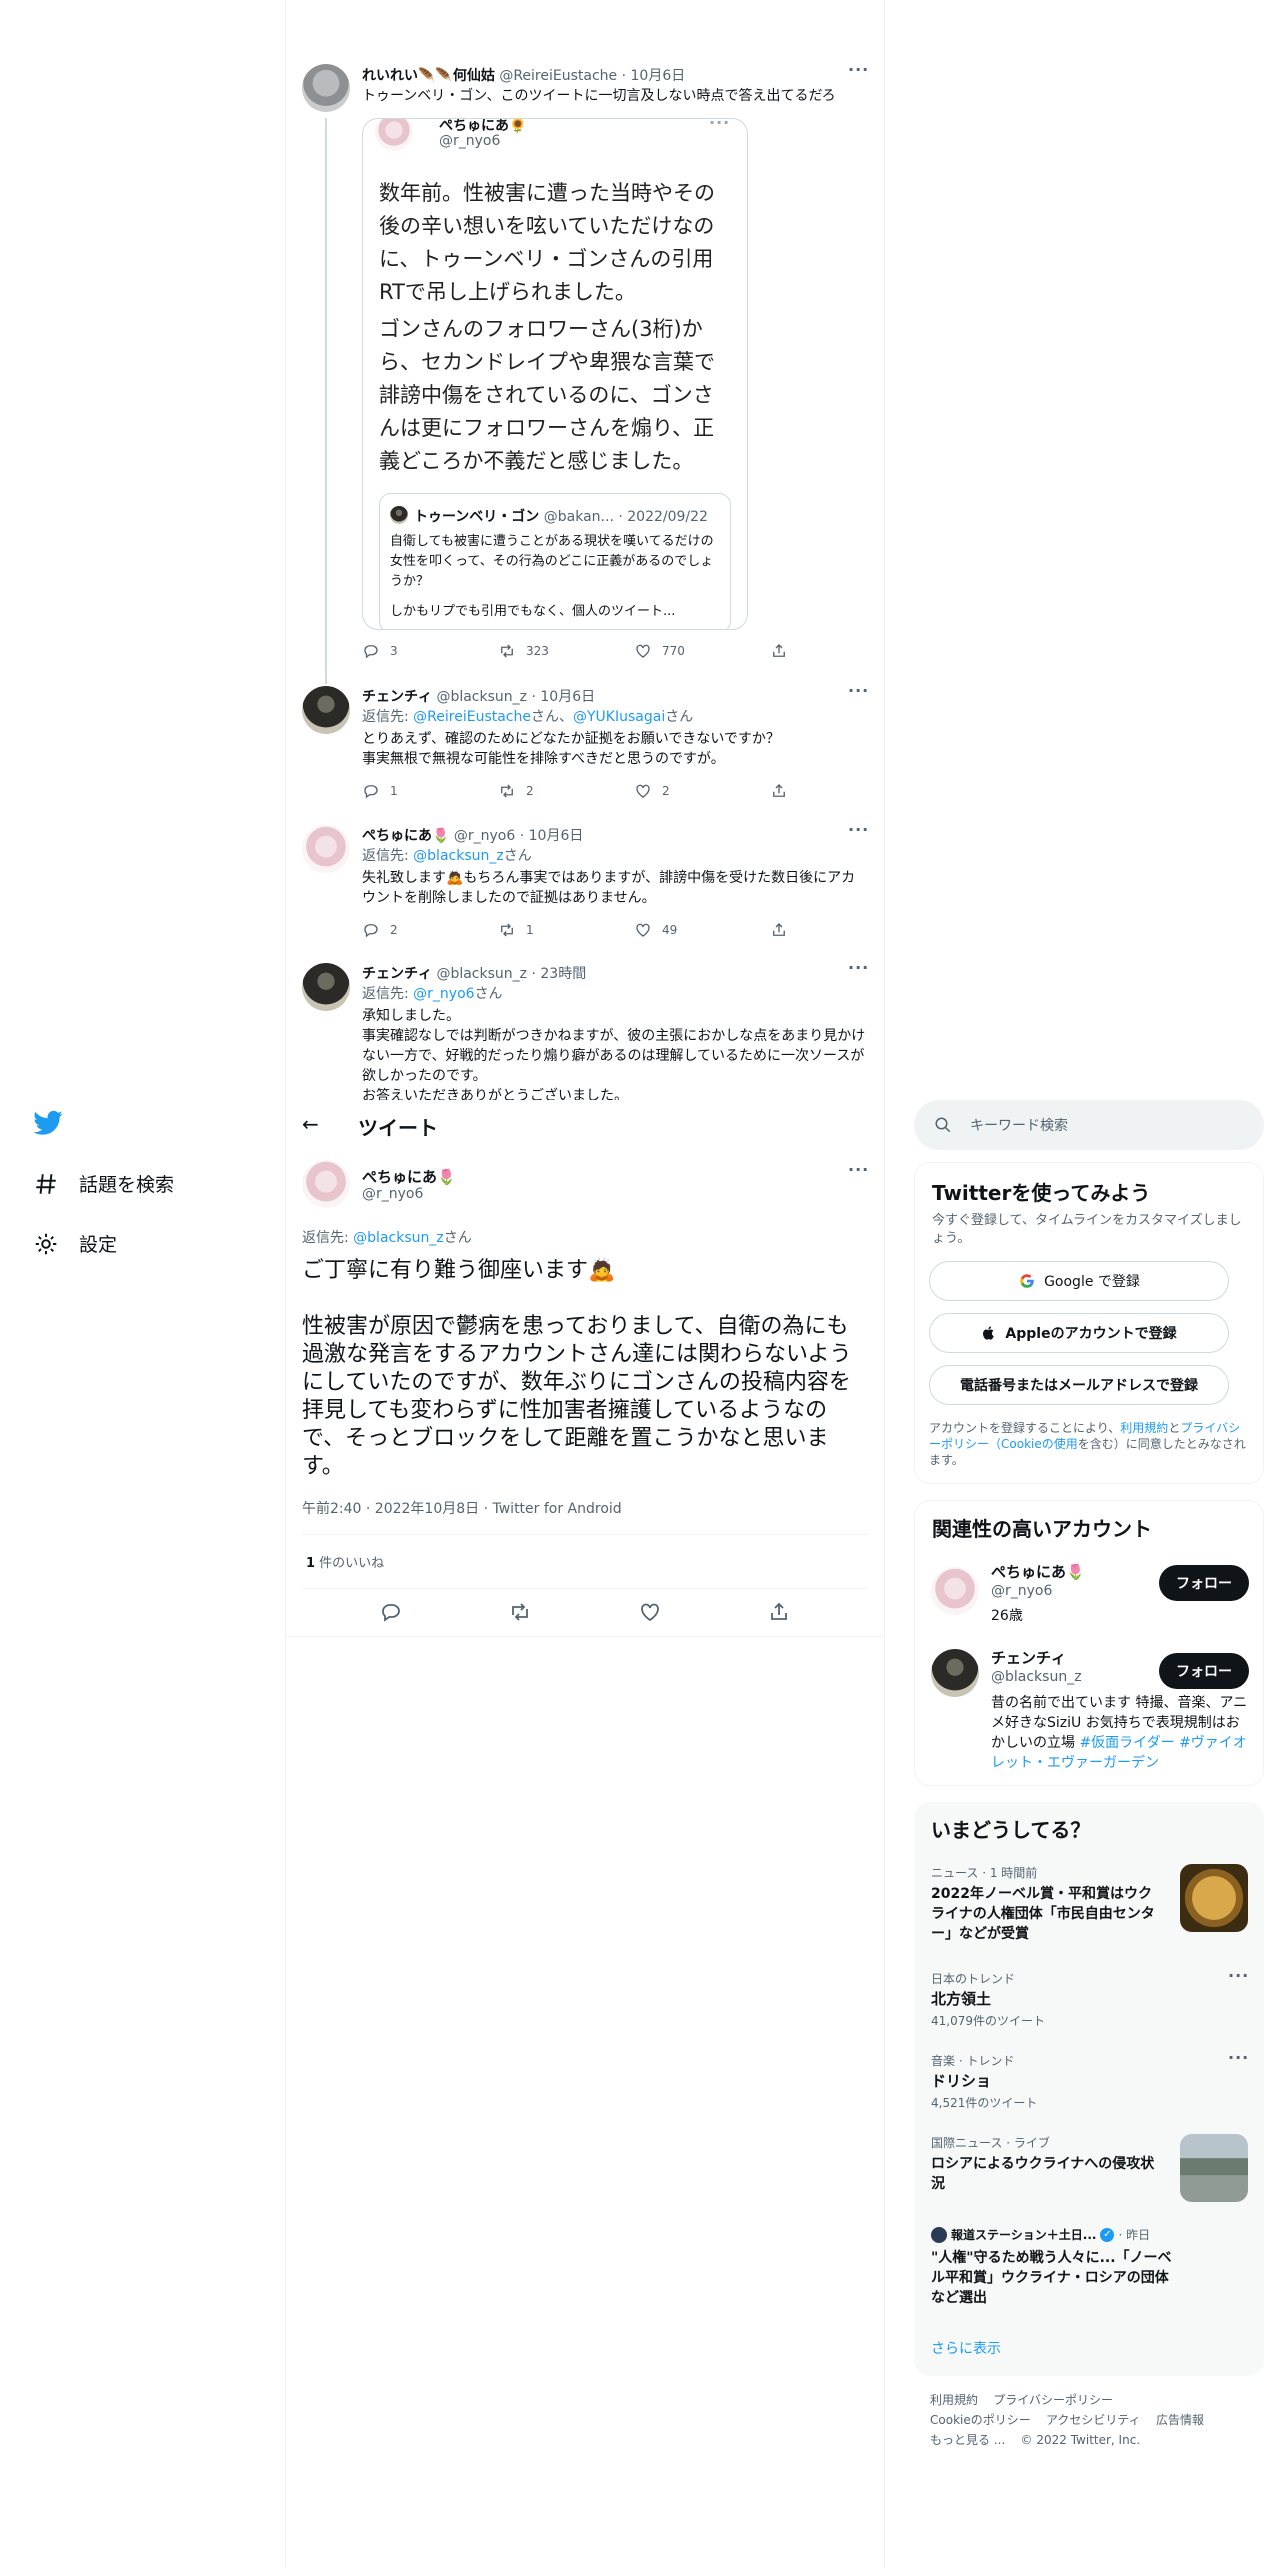  Describe the element at coordinates (1089, 1125) in the screenshot. I see `search-box: キーワード検索` at that location.